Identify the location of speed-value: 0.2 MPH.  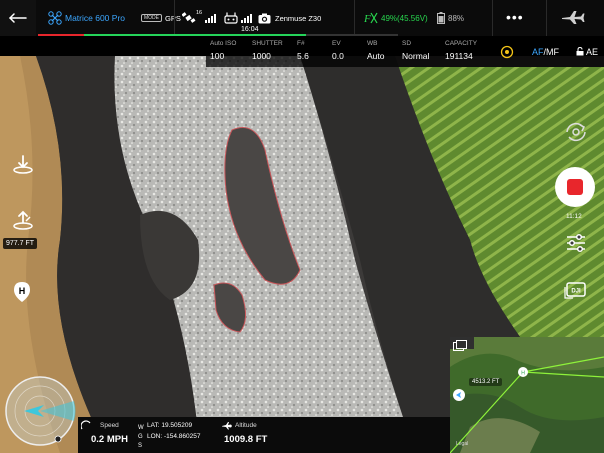
(109, 439).